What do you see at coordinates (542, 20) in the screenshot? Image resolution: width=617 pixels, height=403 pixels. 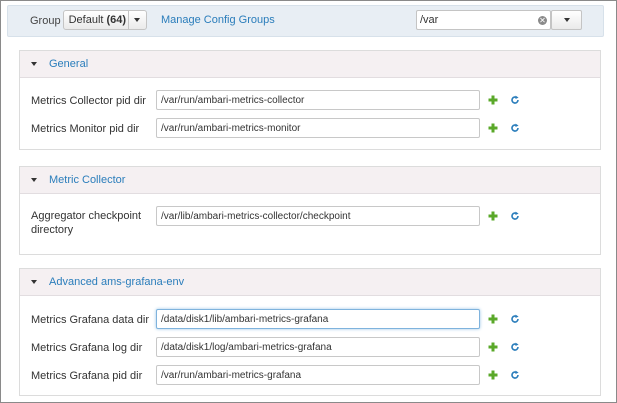 I see `clear-icon: ✕` at bounding box center [542, 20].